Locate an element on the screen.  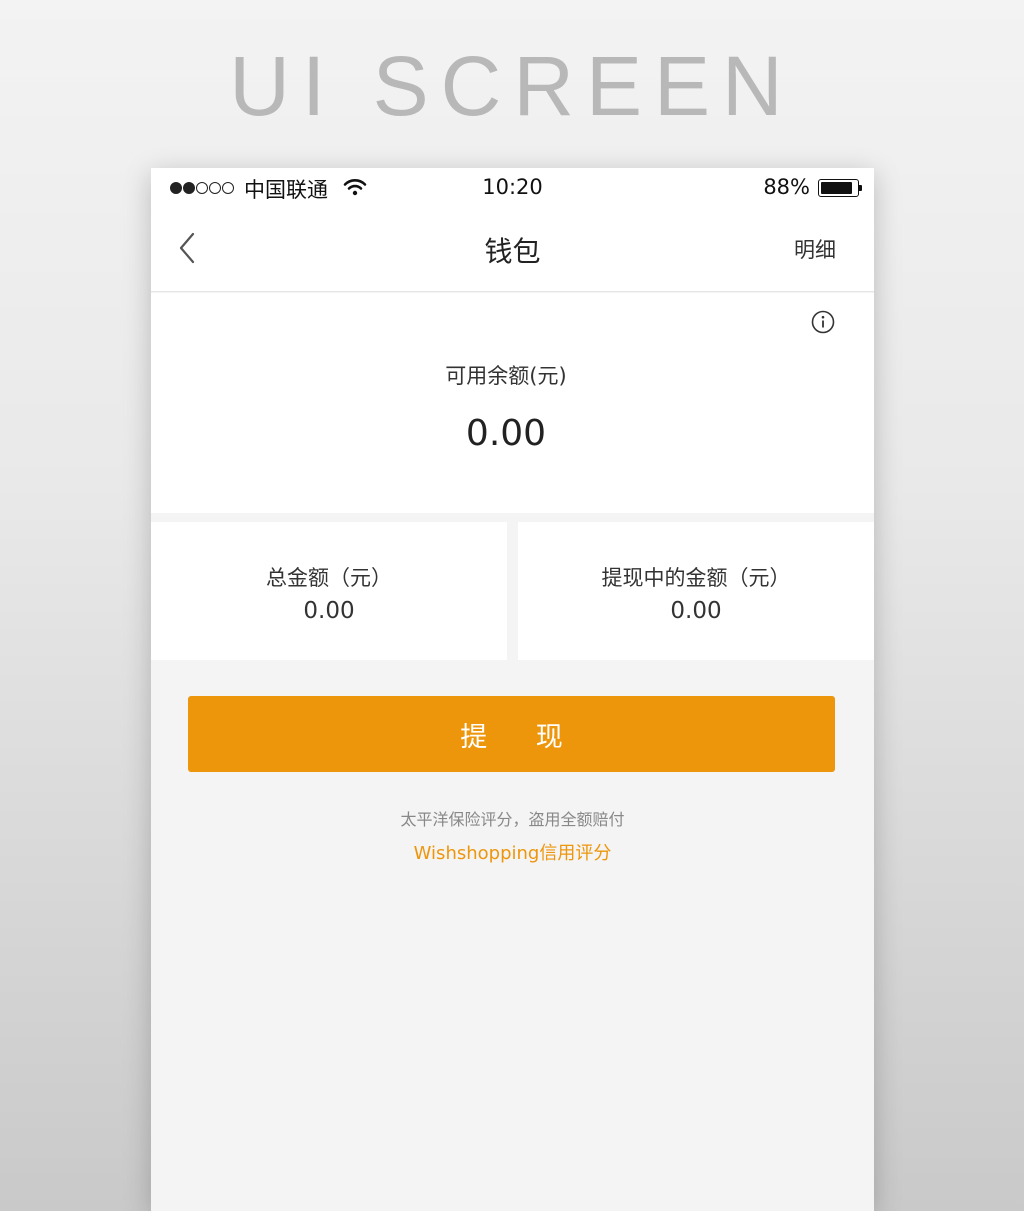
detail-link: 明细 is located at coordinates (815, 249).